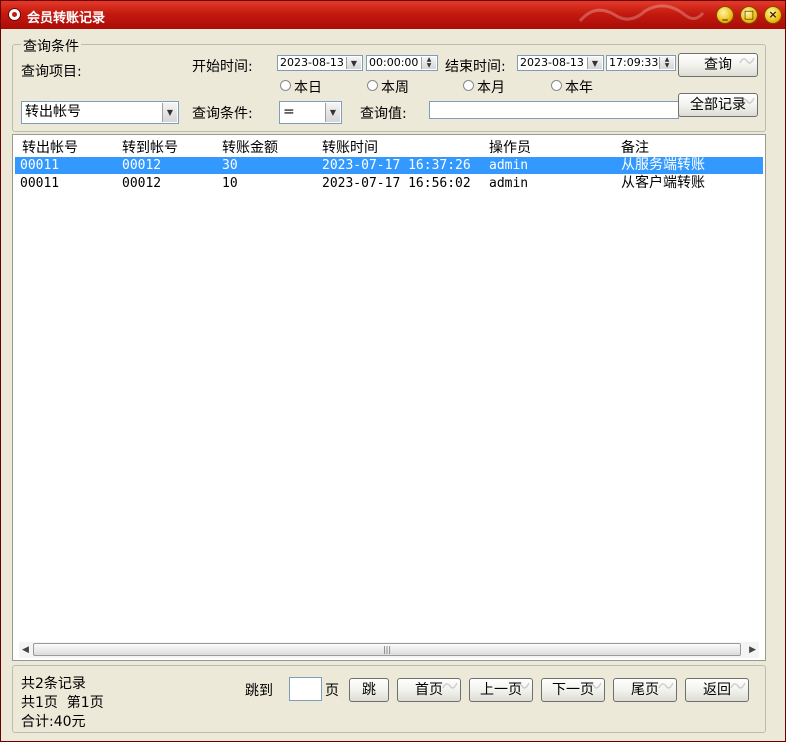  Describe the element at coordinates (25, 650) in the screenshot. I see `scroll-left-icon: ◀` at that location.